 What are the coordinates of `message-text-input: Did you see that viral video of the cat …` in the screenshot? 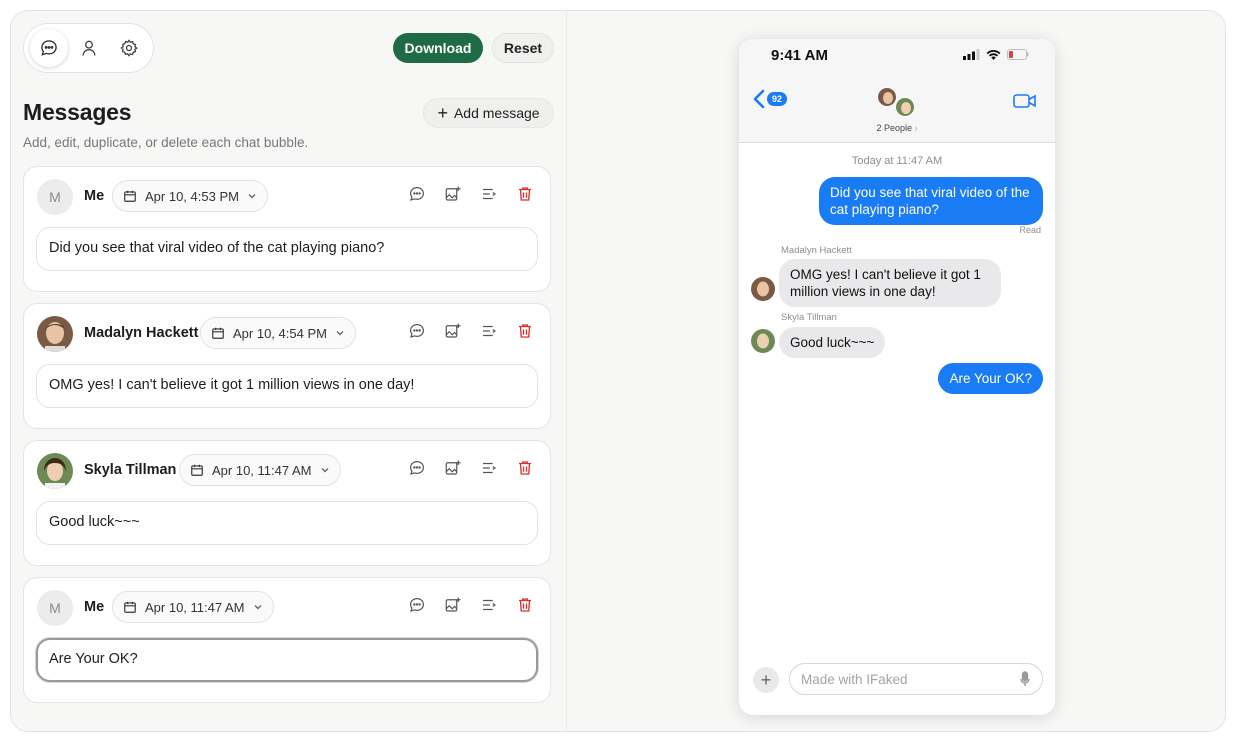 It's located at (287, 249).